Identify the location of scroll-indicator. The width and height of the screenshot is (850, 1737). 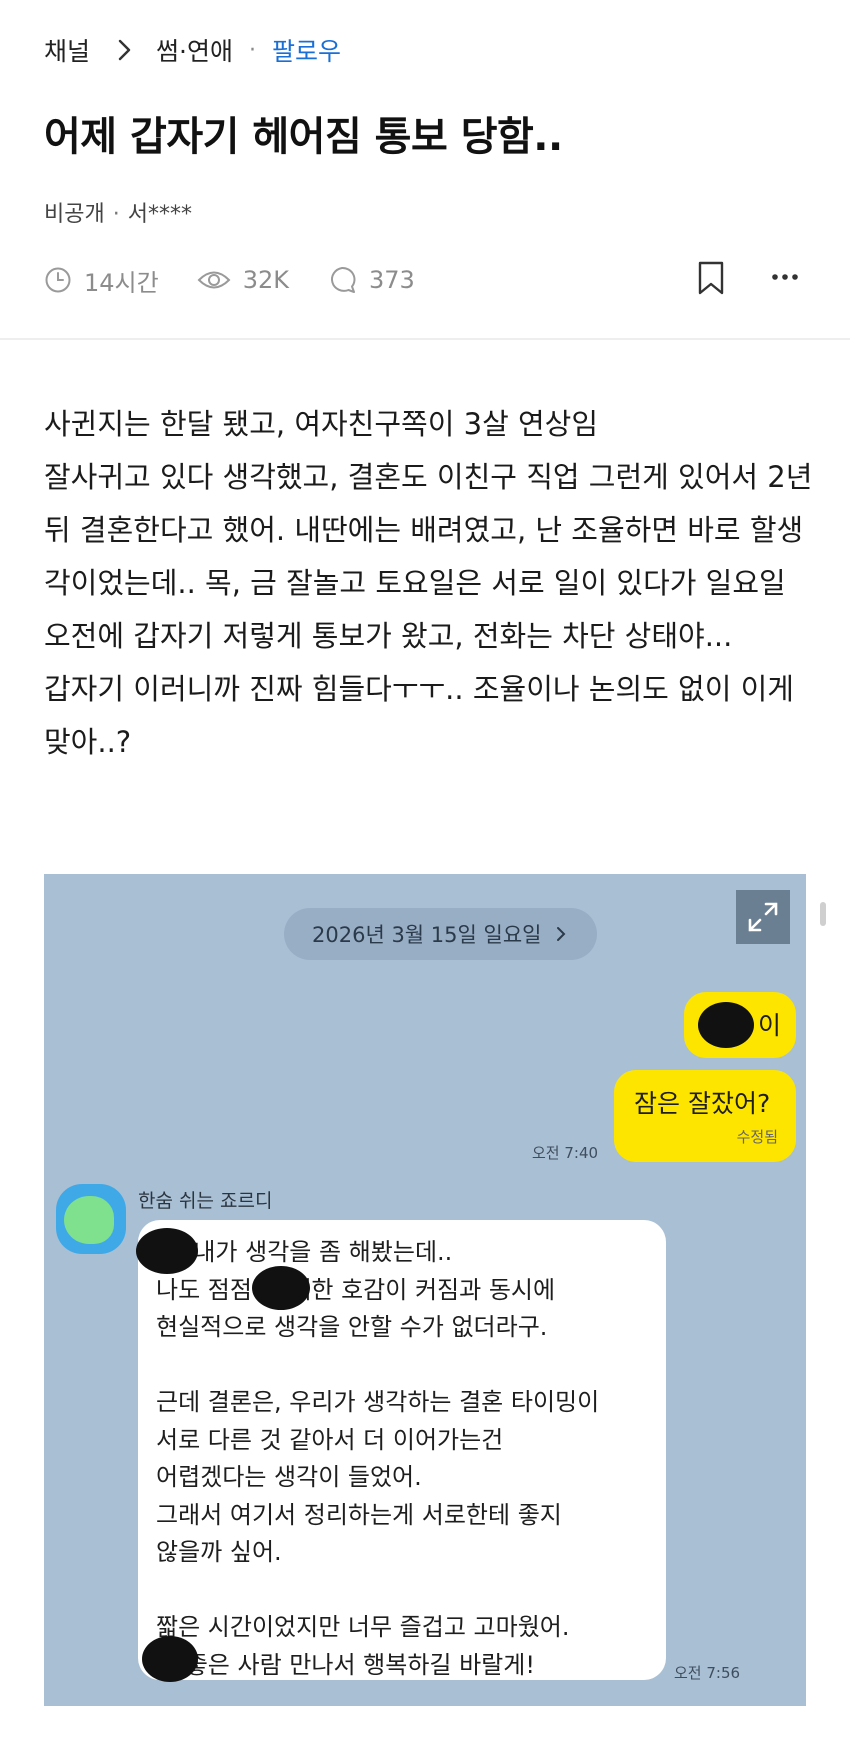
(823, 914).